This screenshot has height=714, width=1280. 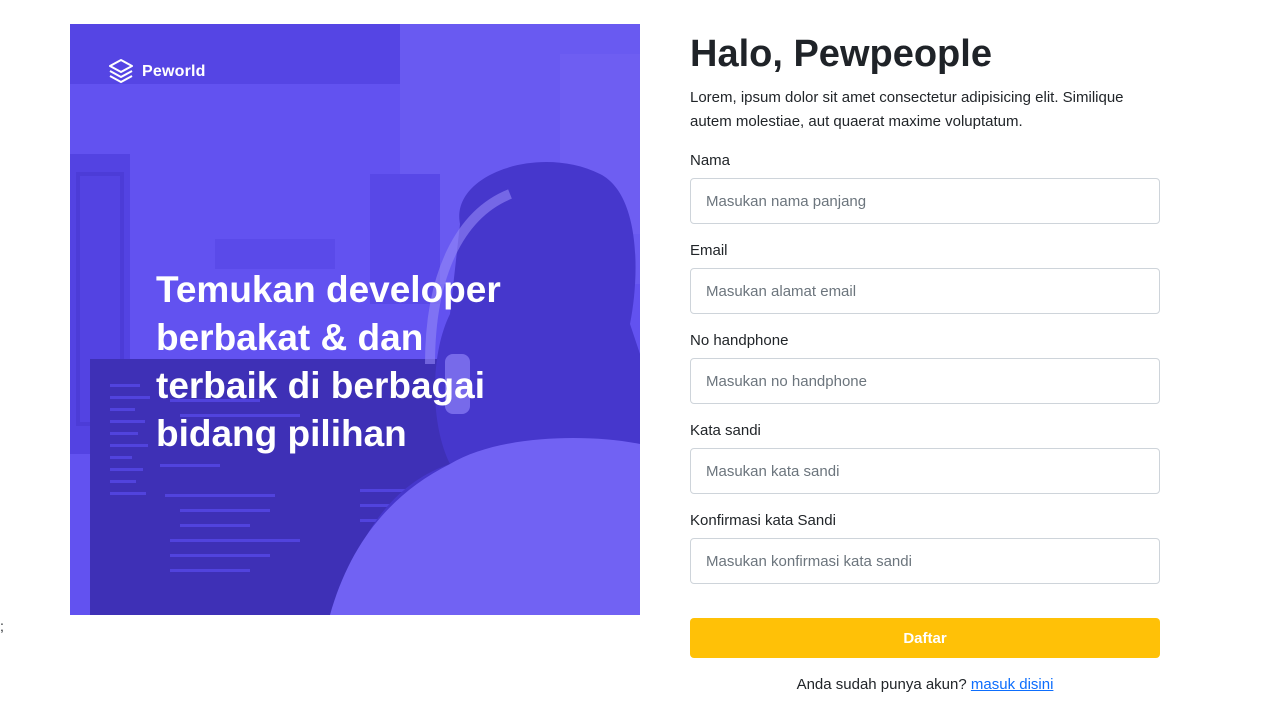 What do you see at coordinates (710, 160) in the screenshot?
I see `nama-label: Nama` at bounding box center [710, 160].